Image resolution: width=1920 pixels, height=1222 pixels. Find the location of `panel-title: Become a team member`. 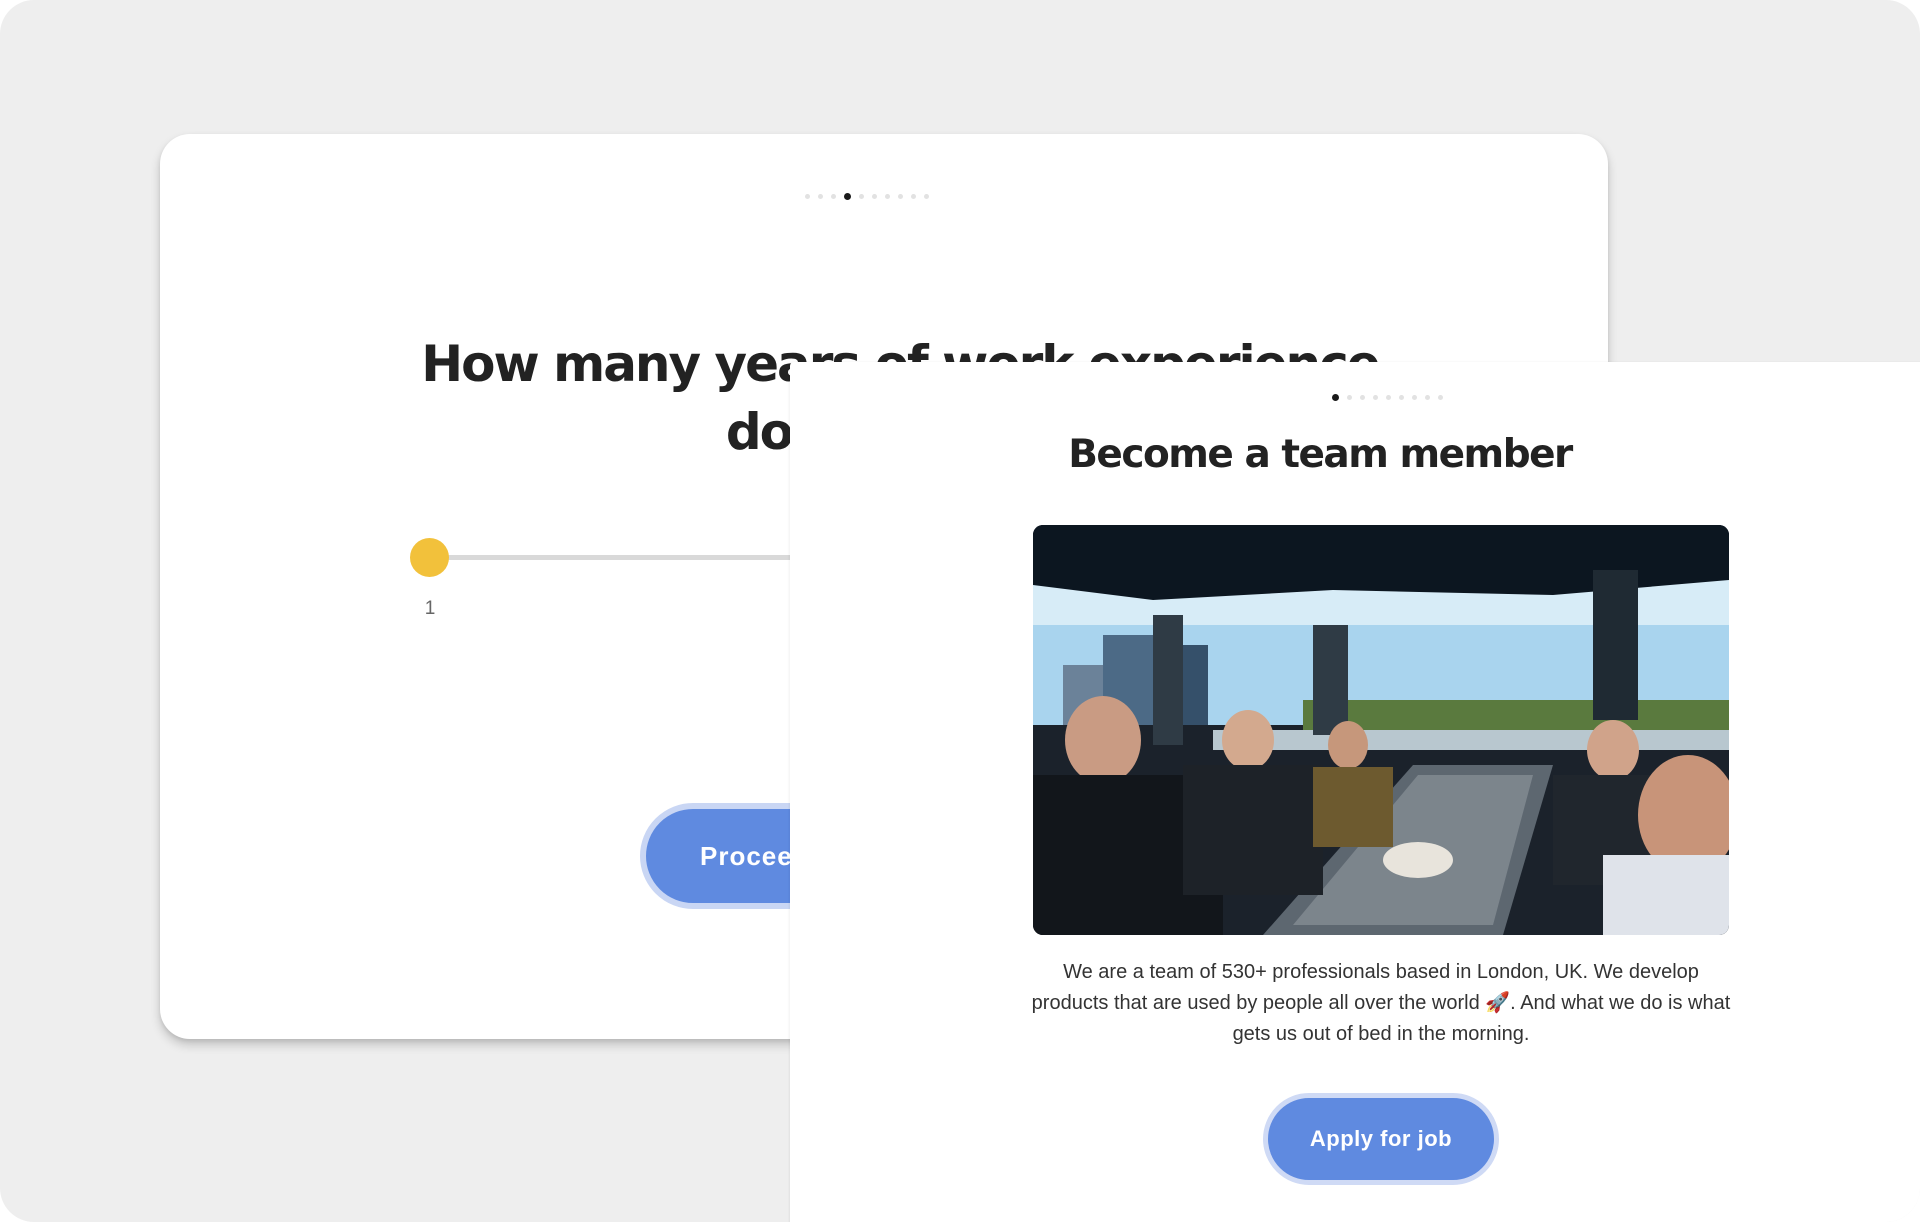

panel-title: Become a team member is located at coordinates (1320, 454).